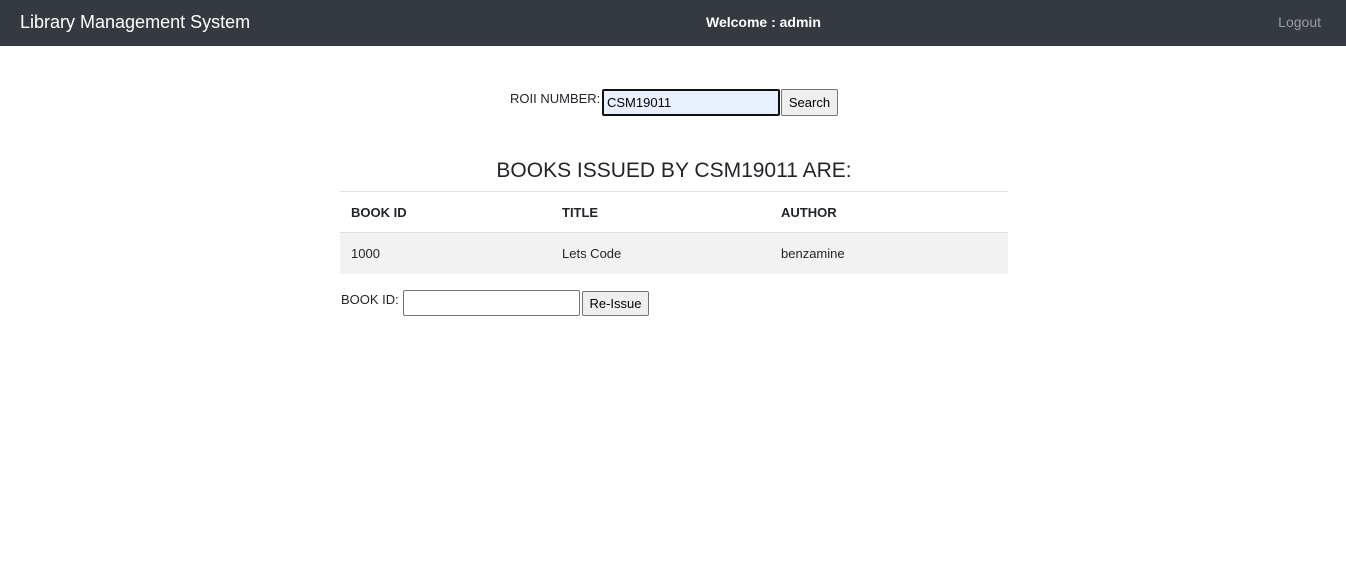 The image size is (1346, 562). What do you see at coordinates (592, 253) in the screenshot?
I see `cell-title: Lets Code` at bounding box center [592, 253].